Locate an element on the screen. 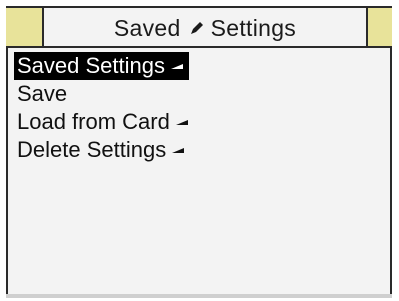 This screenshot has width=399, height=301. tab-title-left: Saved is located at coordinates (147, 27).